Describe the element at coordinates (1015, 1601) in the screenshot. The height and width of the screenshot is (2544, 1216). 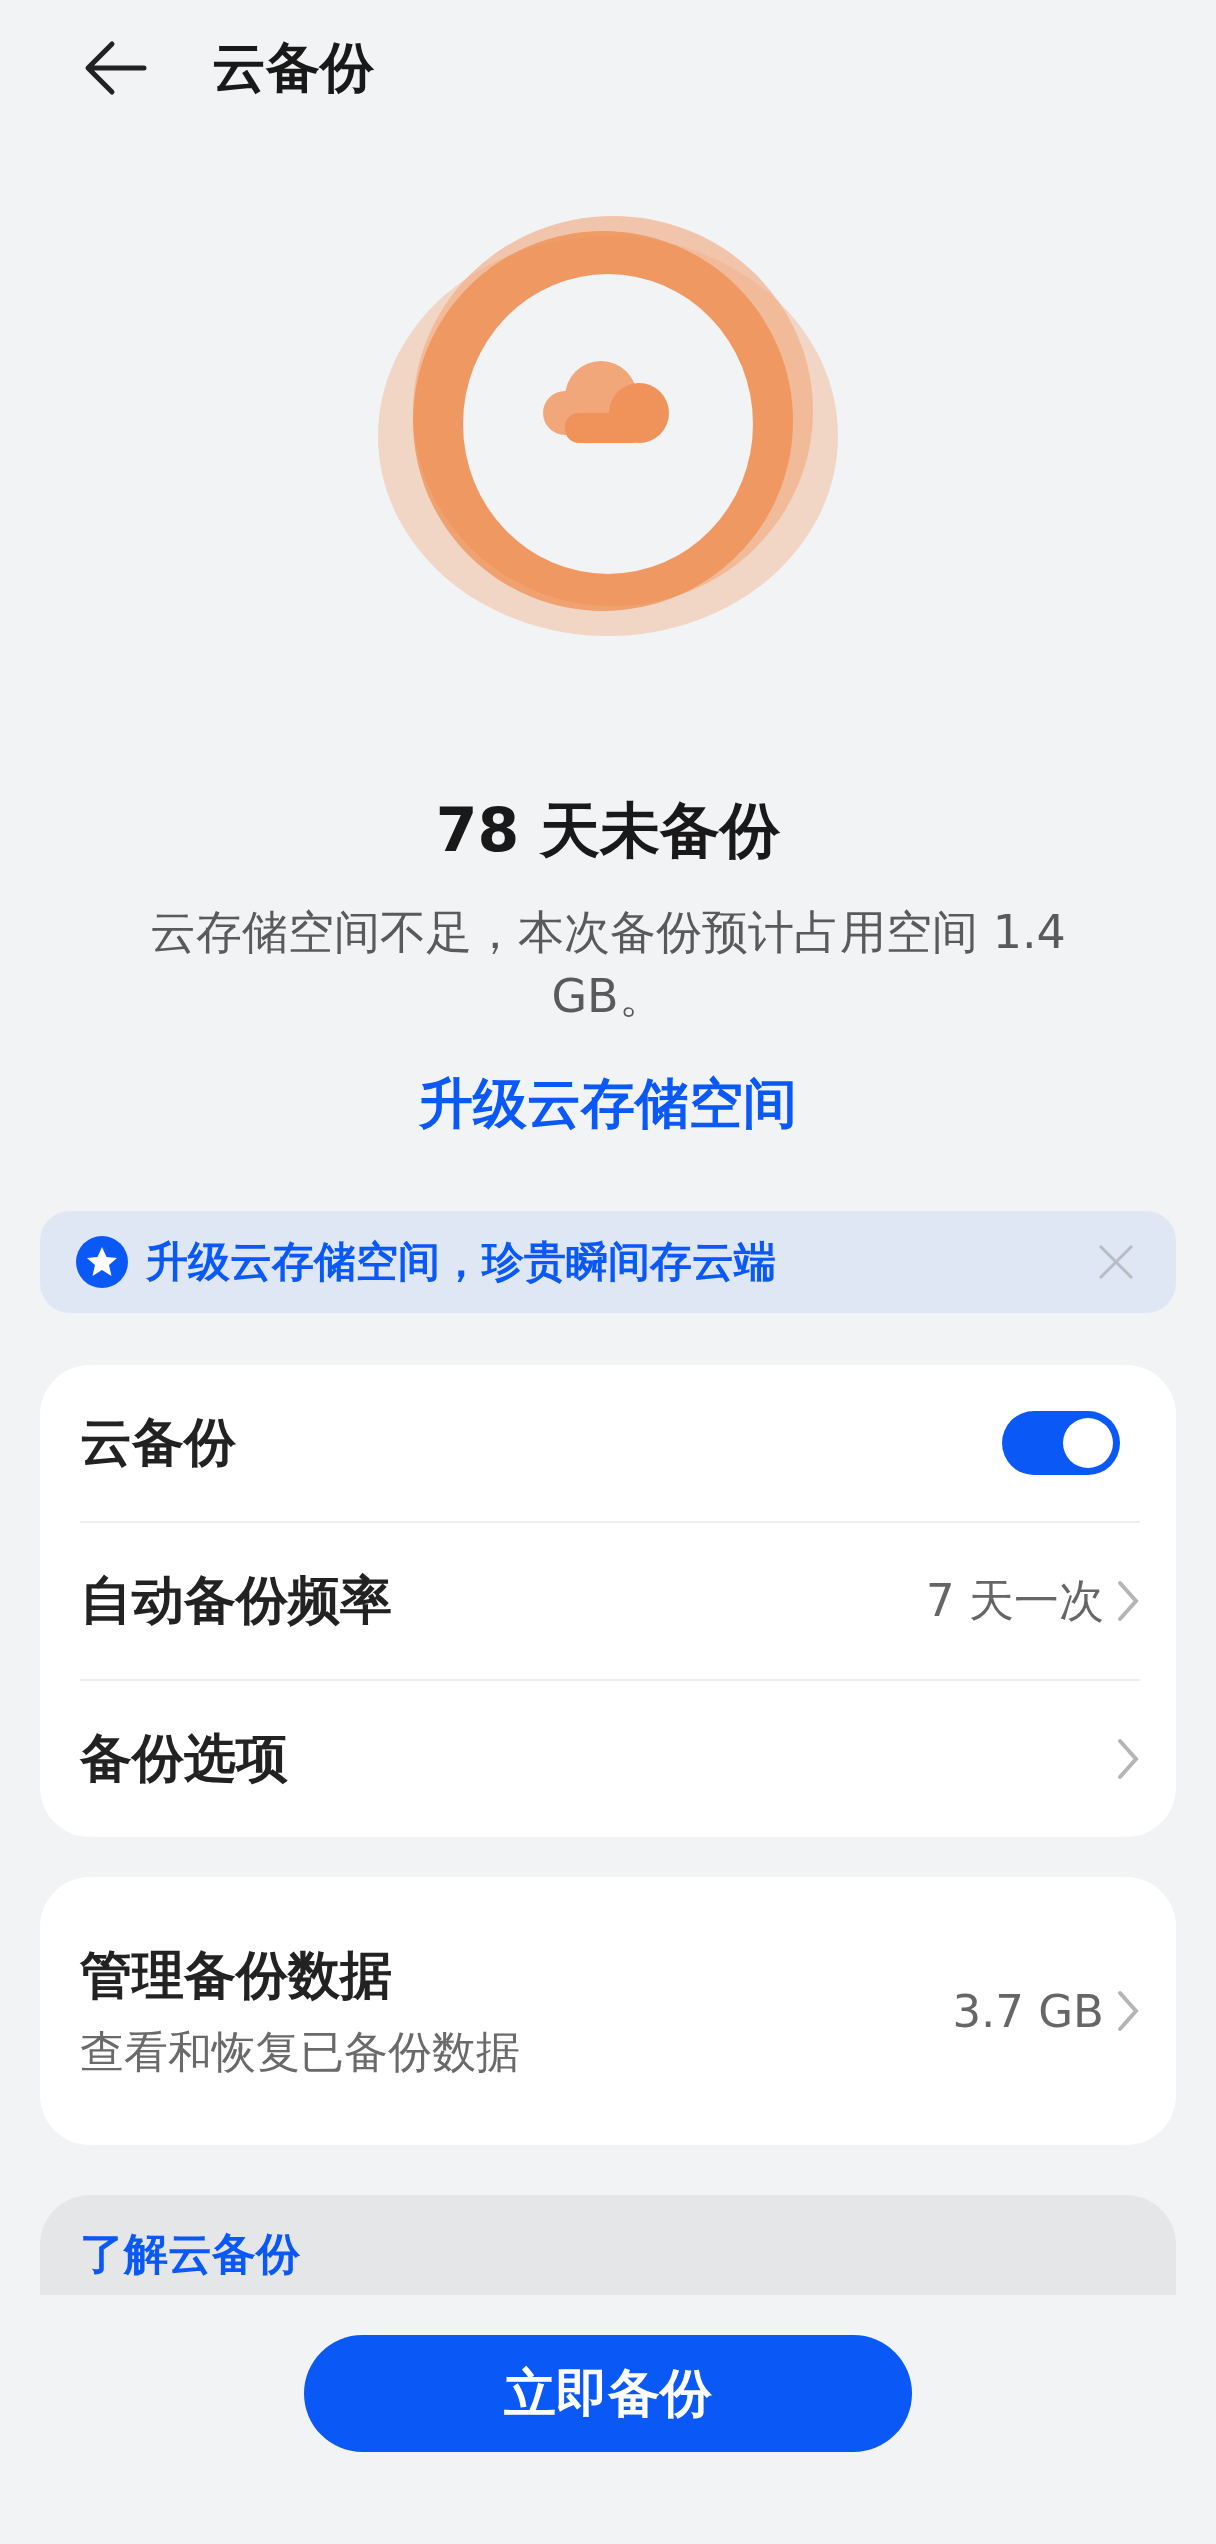
I see `setting-value: 7 天一次` at that location.